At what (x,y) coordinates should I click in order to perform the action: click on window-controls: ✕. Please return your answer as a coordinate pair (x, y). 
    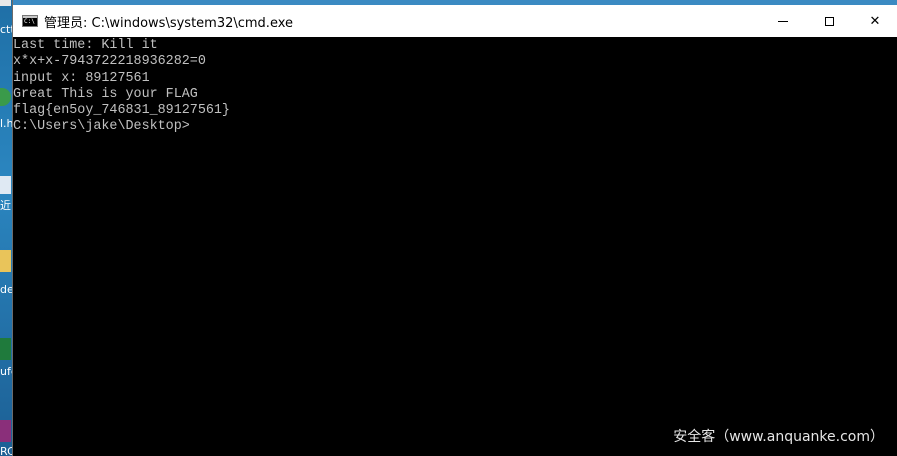
    Looking at the image, I should click on (828, 21).